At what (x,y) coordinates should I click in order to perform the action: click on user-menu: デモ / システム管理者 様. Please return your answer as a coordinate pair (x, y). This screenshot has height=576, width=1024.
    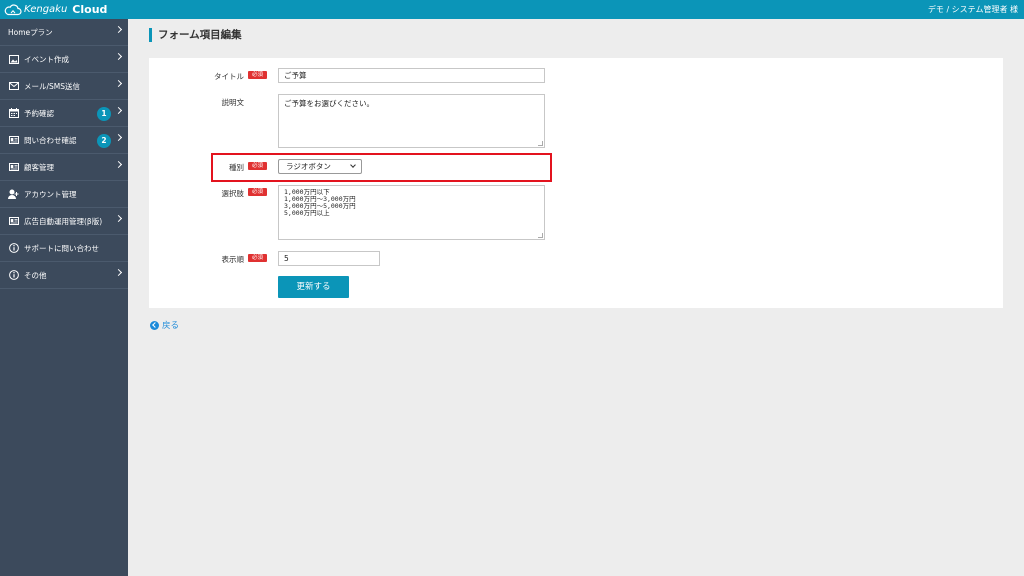
    Looking at the image, I should click on (973, 9).